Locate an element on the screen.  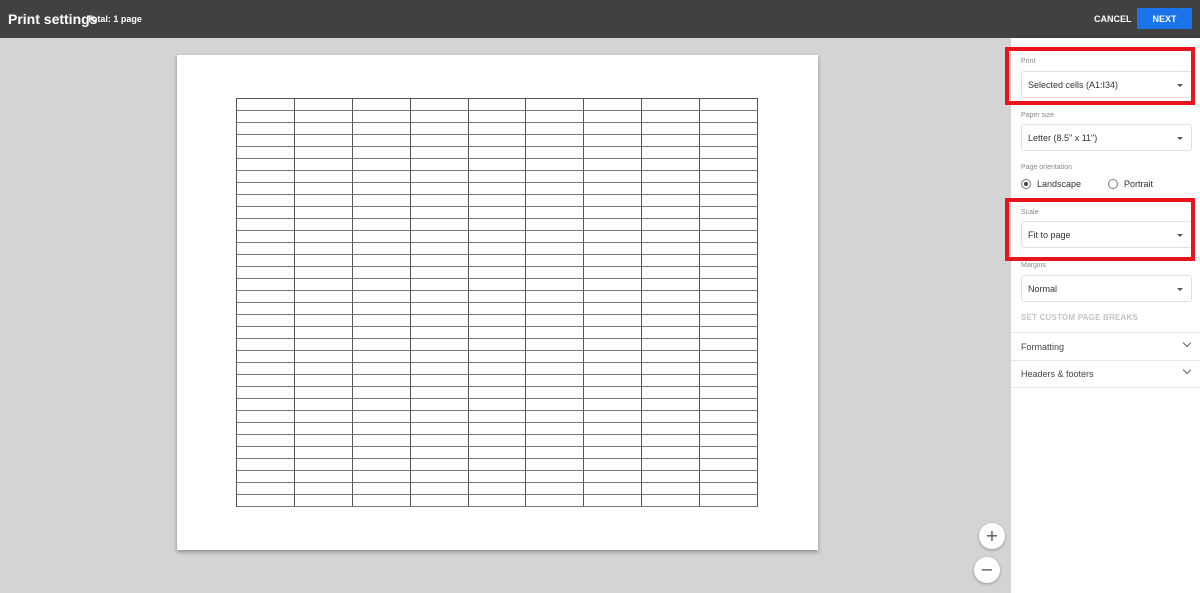
paper-size-select: Letter (8.5" x 11") is located at coordinates (1106, 137).